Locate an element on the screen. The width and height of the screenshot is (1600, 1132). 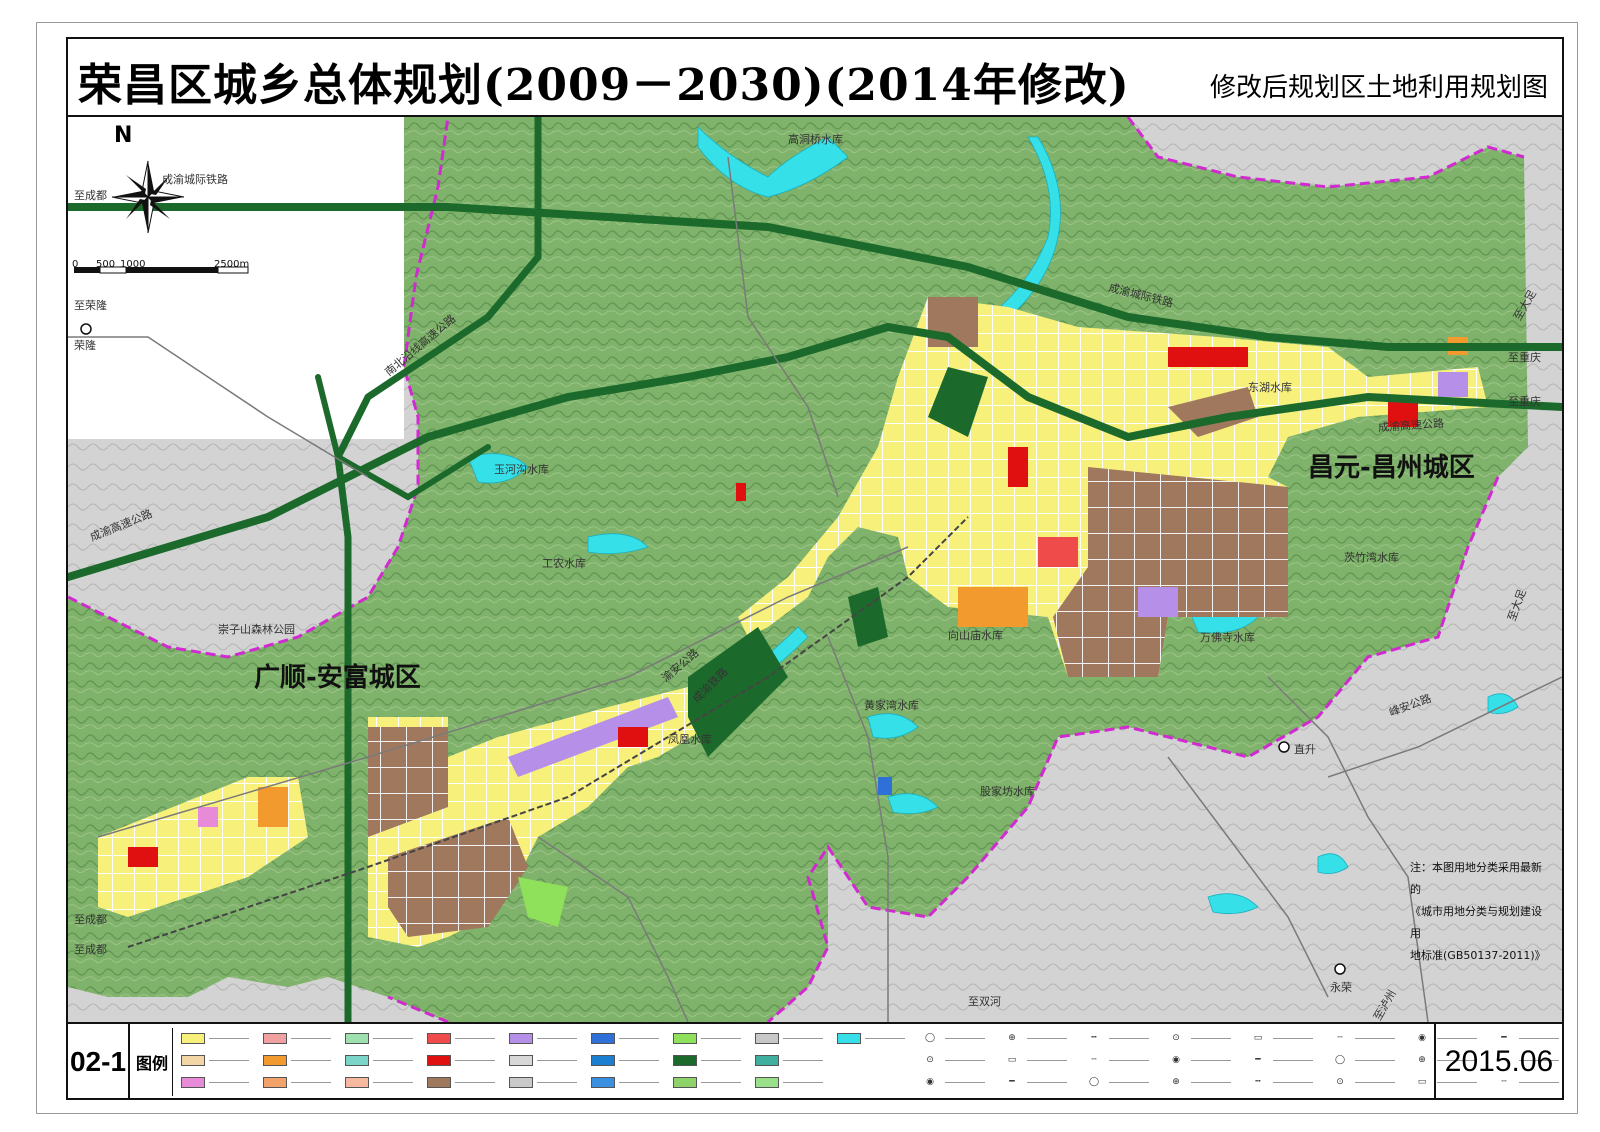
legend-label: 图例 is located at coordinates (152, 1063).